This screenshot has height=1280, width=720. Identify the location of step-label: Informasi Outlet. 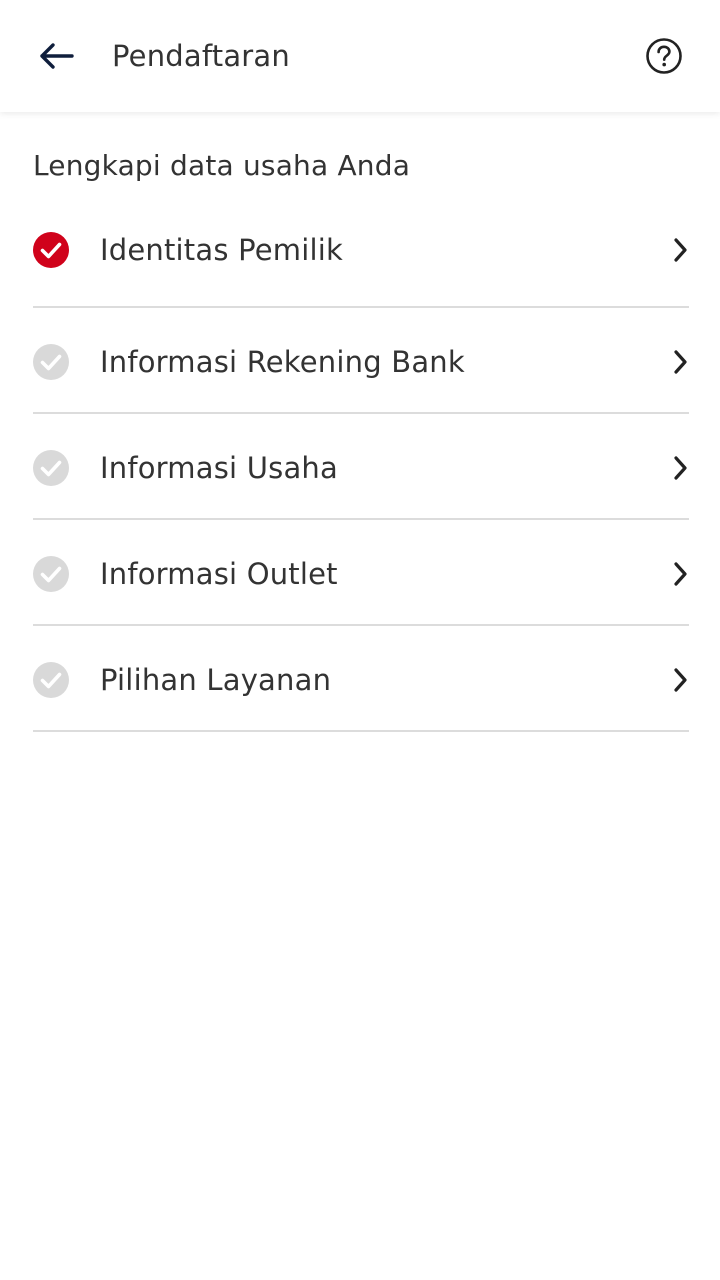
(219, 574).